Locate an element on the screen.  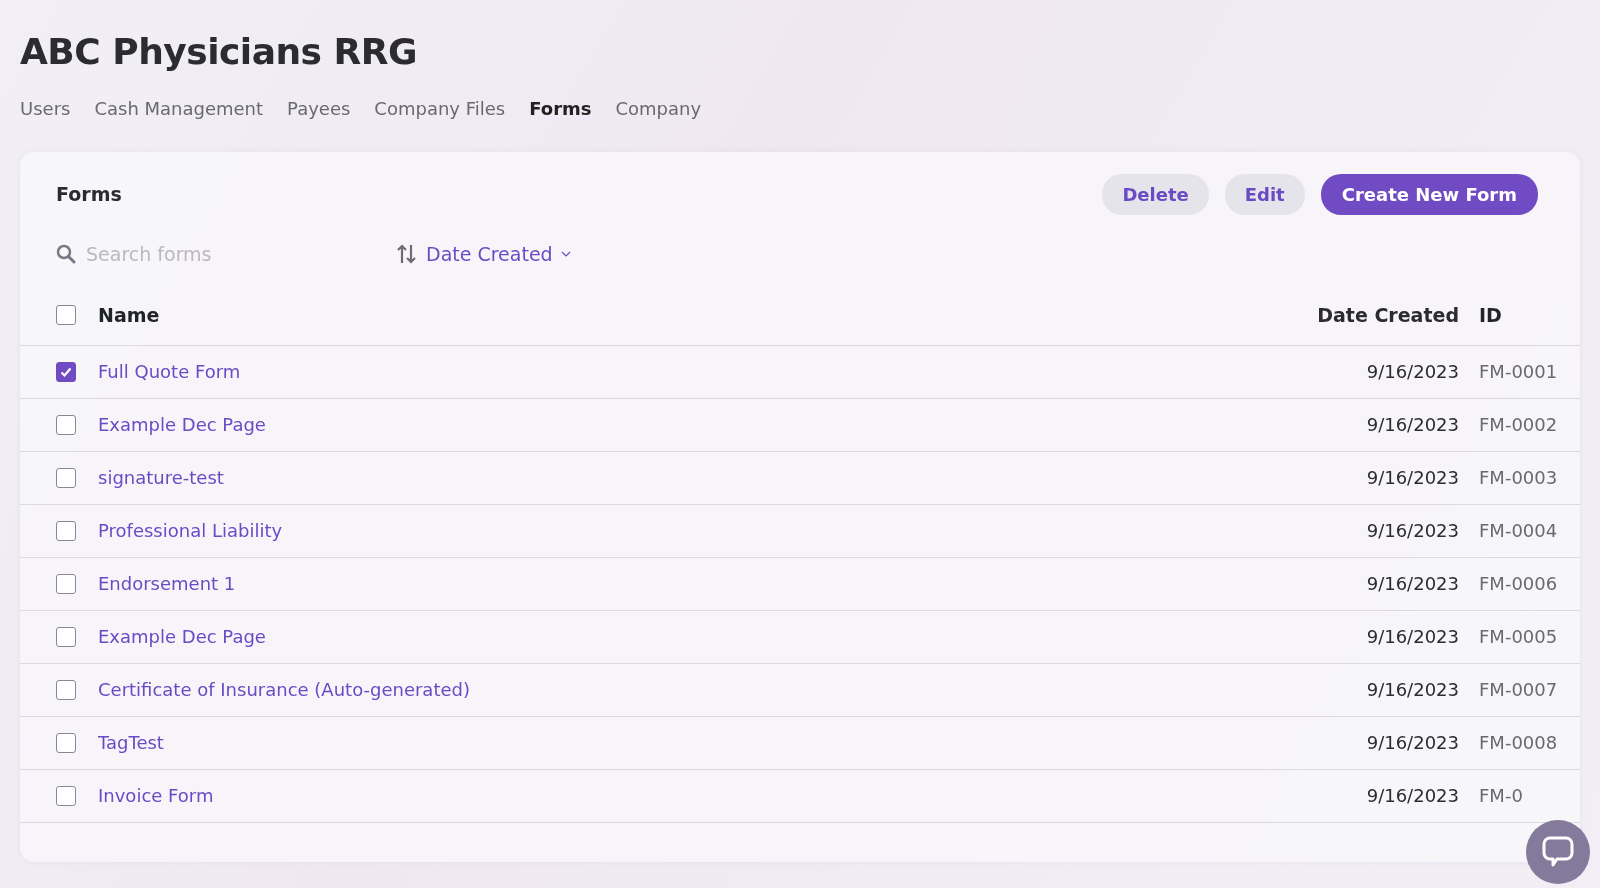
nav-tab: Forms is located at coordinates (560, 109).